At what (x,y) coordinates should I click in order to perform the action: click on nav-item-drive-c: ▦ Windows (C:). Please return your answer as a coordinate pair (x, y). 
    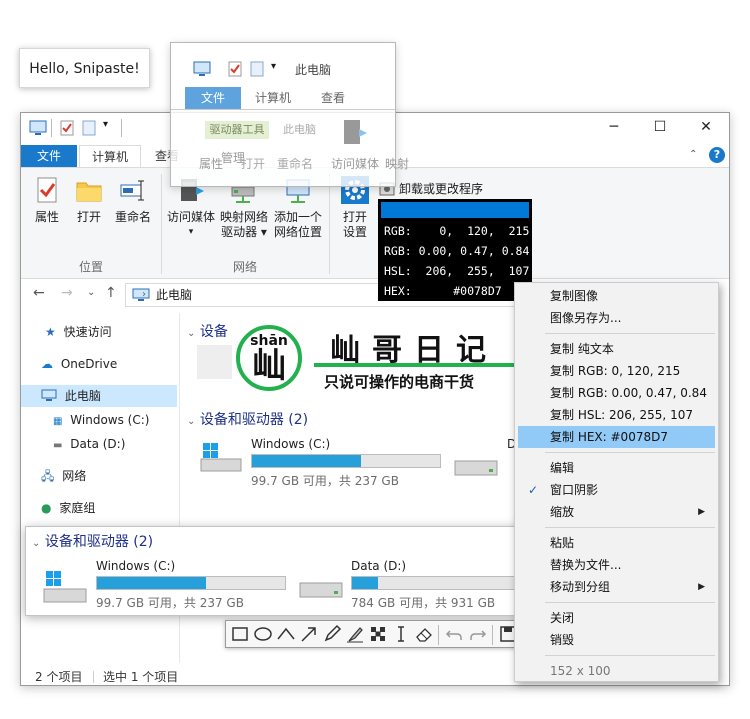
    Looking at the image, I should click on (101, 420).